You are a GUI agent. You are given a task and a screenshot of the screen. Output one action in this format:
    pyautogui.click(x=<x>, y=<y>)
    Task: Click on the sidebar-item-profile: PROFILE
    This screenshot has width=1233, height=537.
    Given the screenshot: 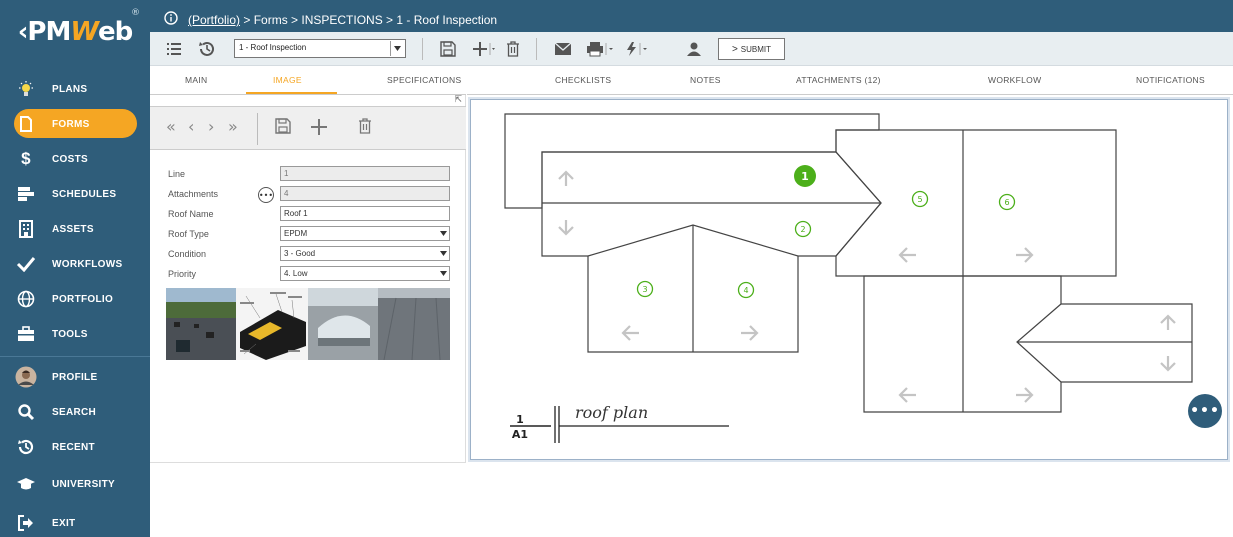 What is the action you would take?
    pyautogui.click(x=75, y=377)
    